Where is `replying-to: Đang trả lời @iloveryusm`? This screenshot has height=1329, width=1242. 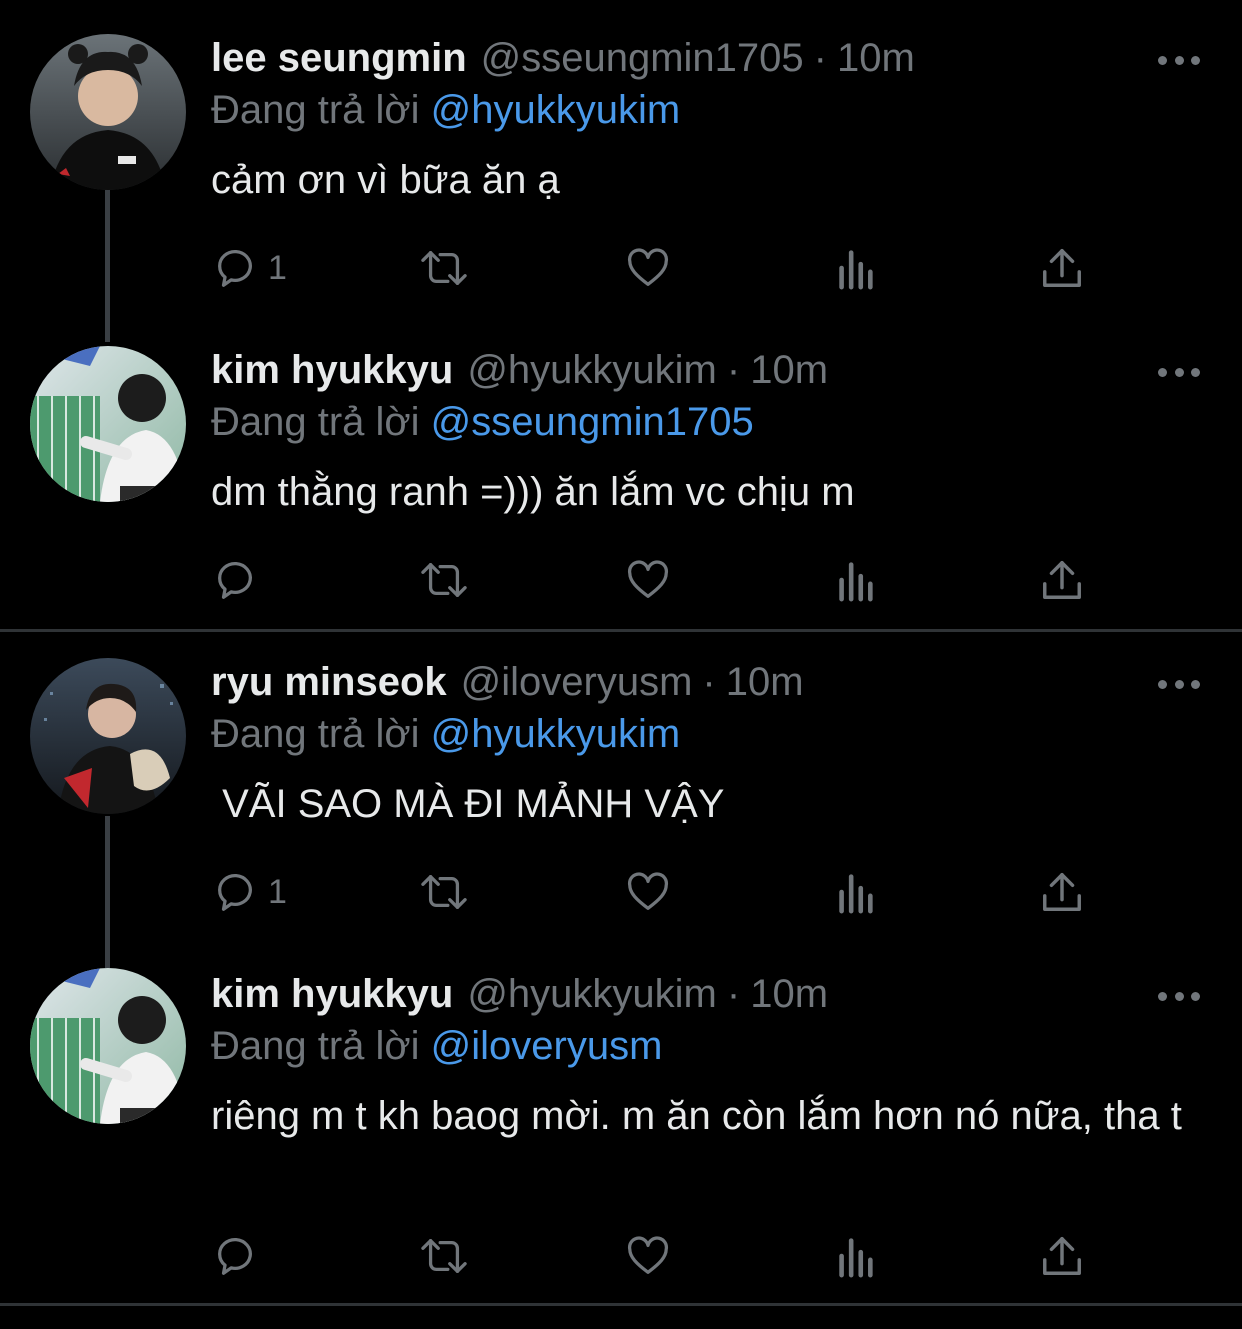 replying-to: Đang trả lời @iloveryusm is located at coordinates (436, 1046).